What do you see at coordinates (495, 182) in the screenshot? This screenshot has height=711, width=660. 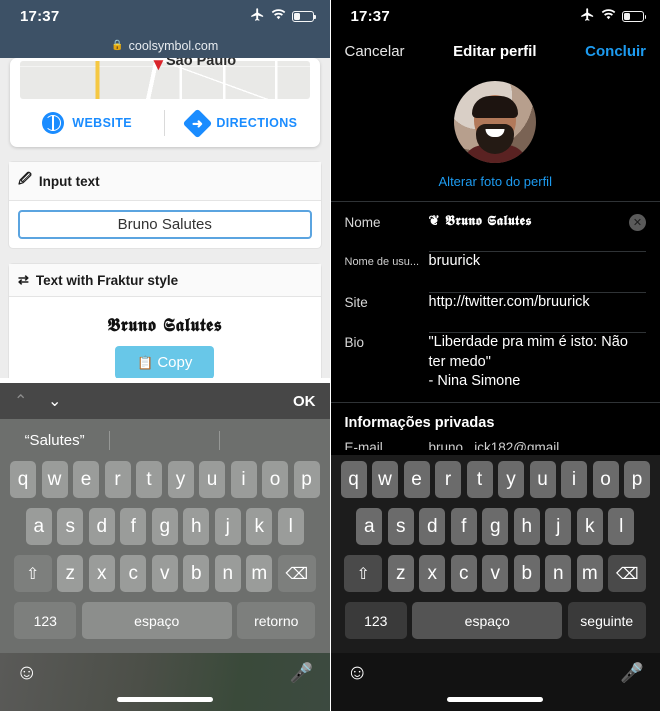 I see `change-photo-link: Alterar foto do perfil` at bounding box center [495, 182].